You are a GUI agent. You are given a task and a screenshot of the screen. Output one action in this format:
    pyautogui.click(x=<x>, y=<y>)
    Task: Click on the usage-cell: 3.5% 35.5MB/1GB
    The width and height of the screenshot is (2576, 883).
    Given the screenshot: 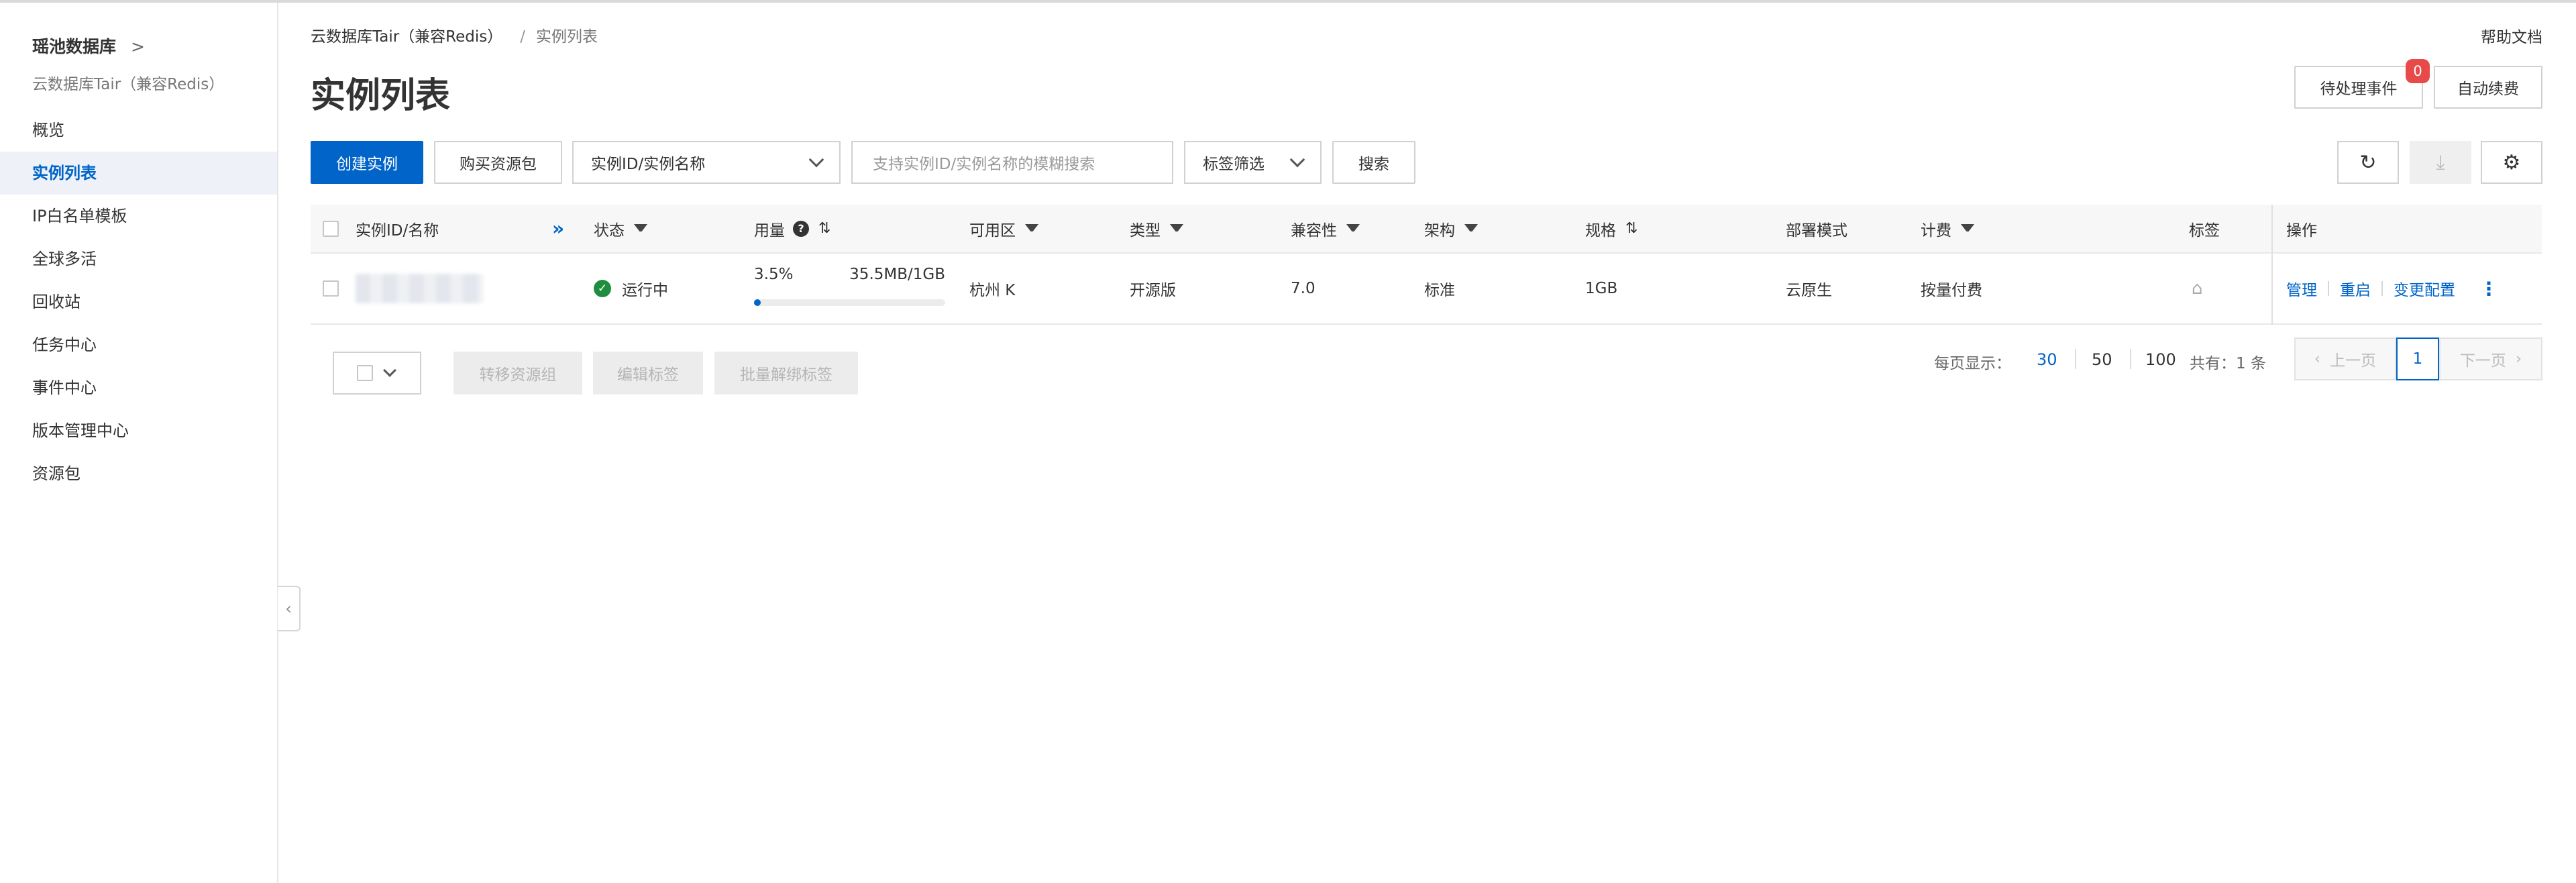 What is the action you would take?
    pyautogui.click(x=849, y=289)
    